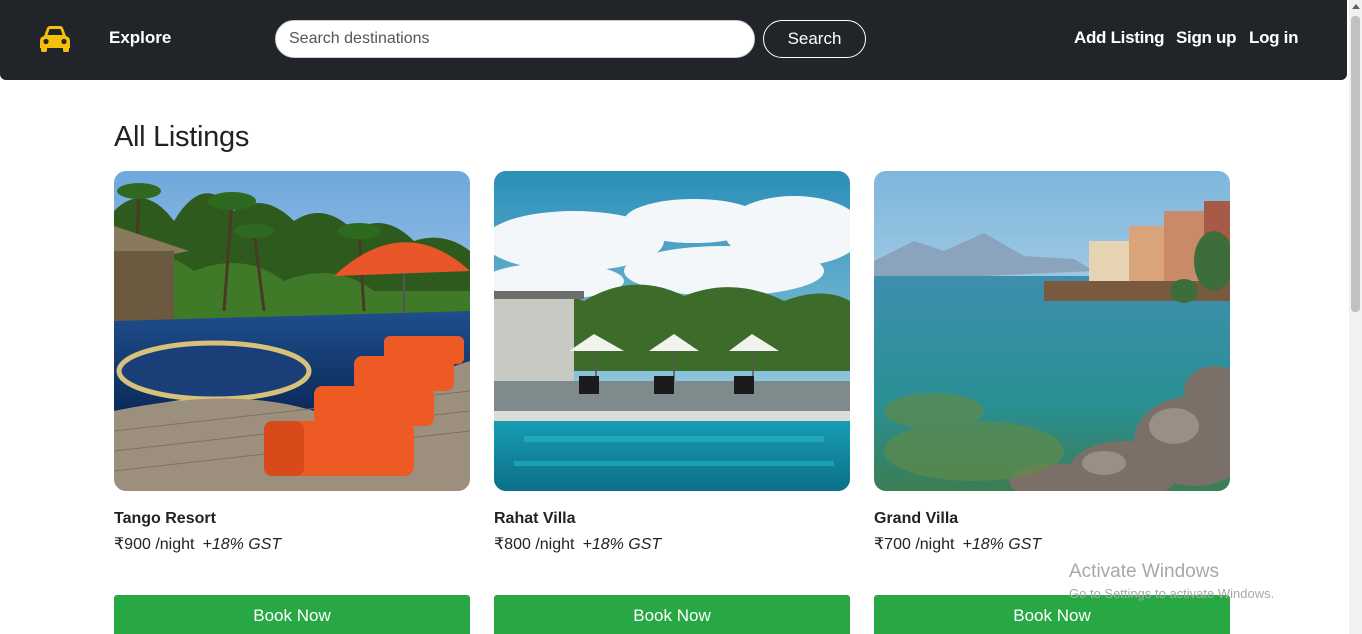  I want to click on car-icon, so click(55, 39).